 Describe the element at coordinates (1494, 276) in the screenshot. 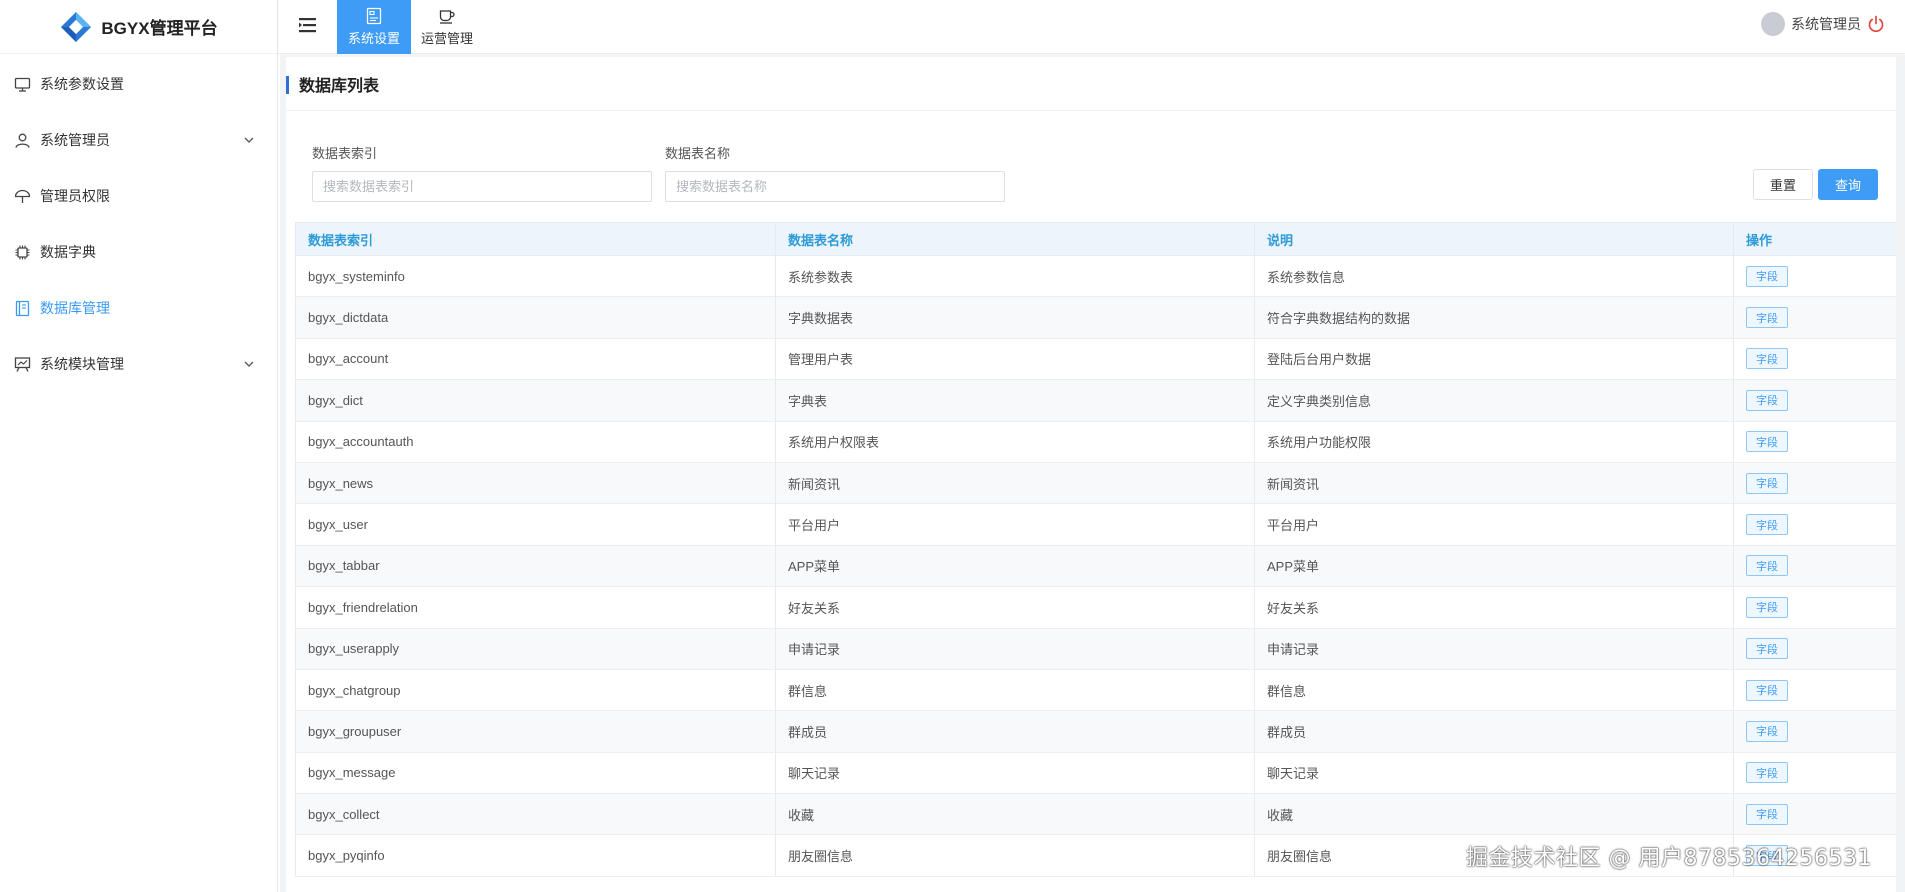

I see `cell-description: 系统参数信息` at that location.